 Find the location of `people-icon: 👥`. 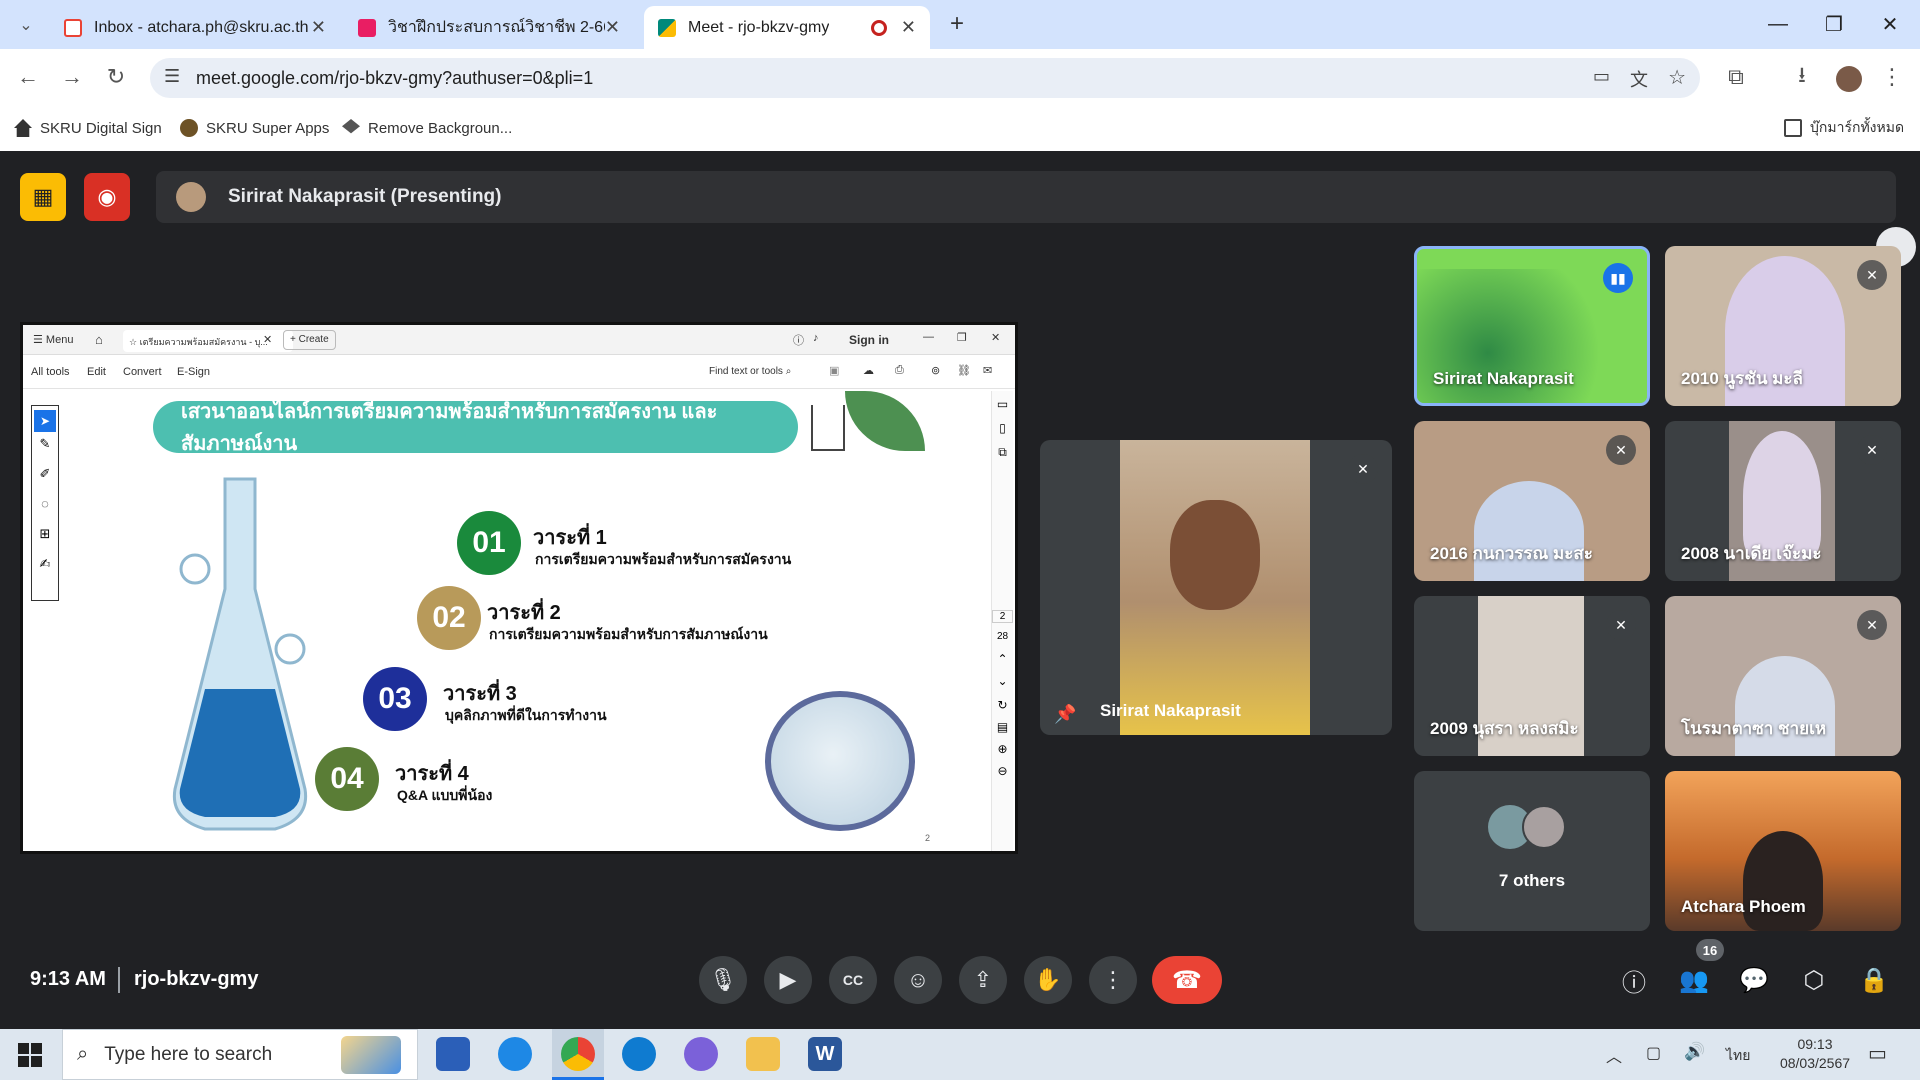

people-icon: 👥 is located at coordinates (1694, 980).